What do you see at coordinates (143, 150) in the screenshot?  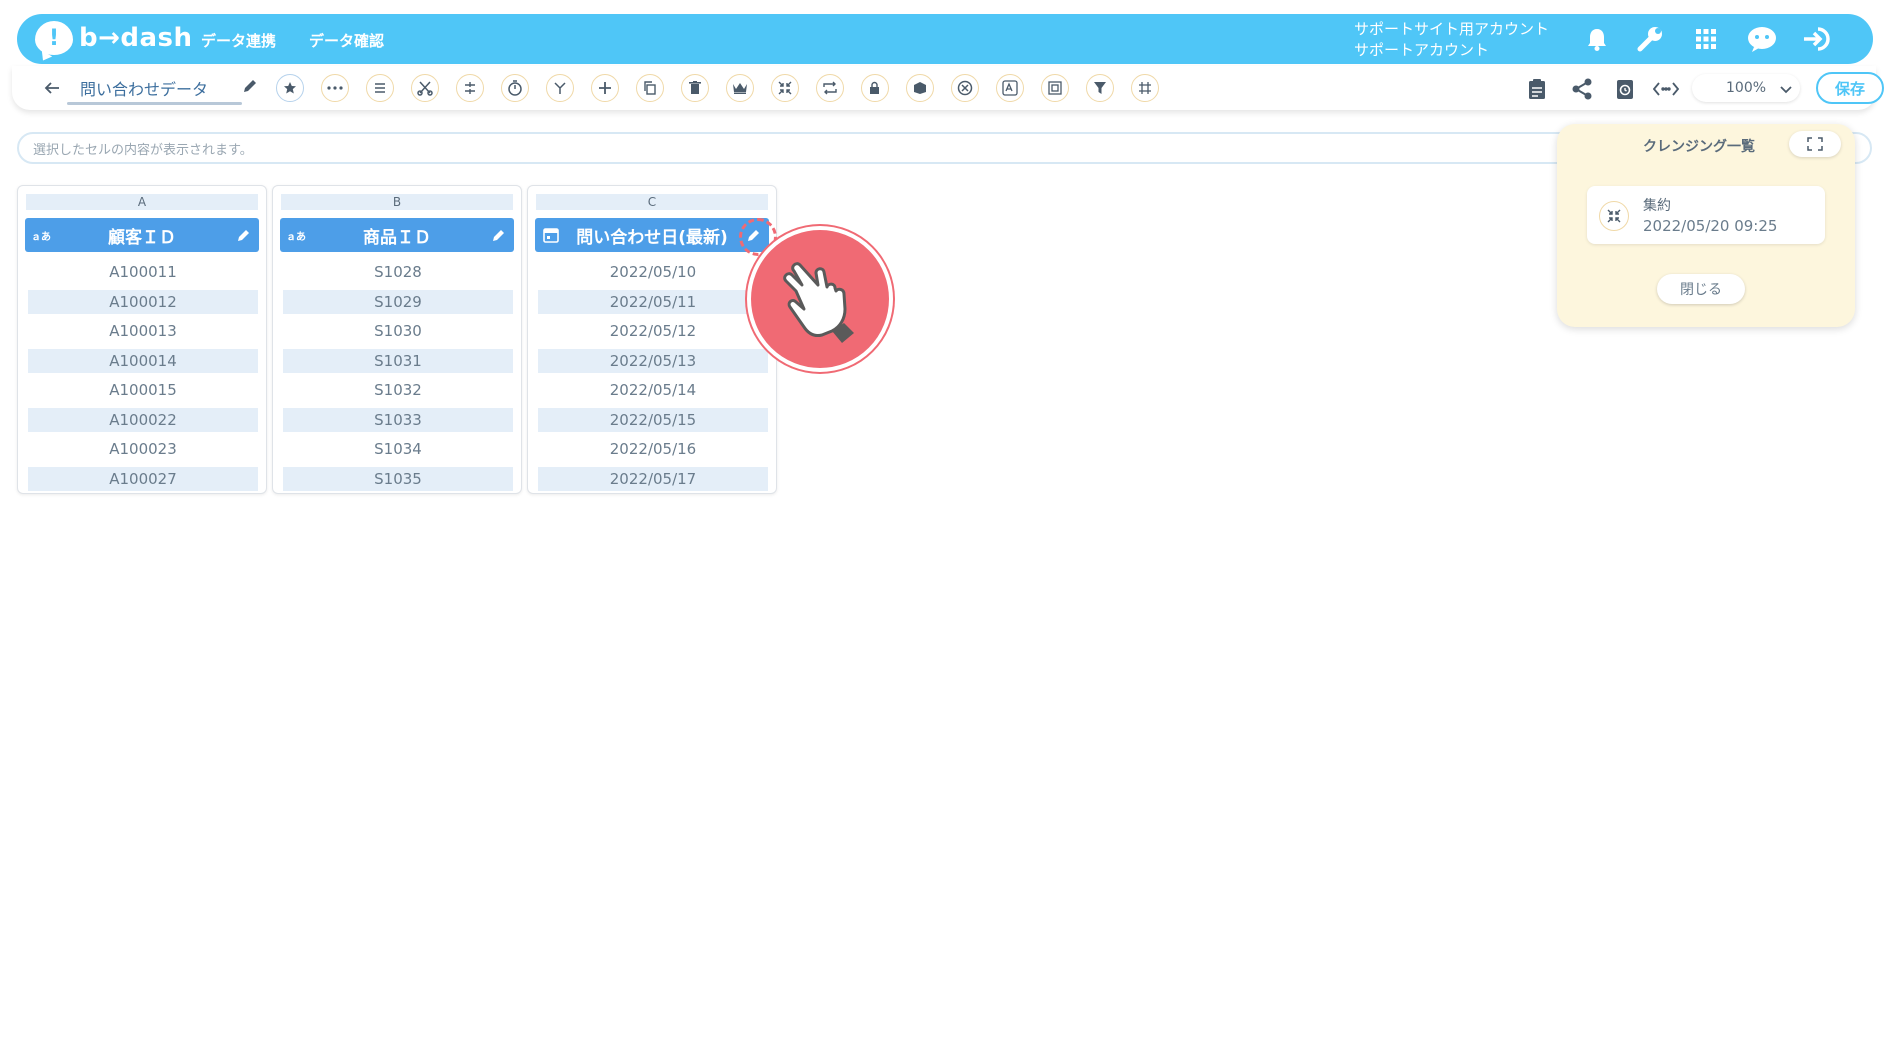 I see `cell-content-placeholder: 選択したセルの内容が表示されます。` at bounding box center [143, 150].